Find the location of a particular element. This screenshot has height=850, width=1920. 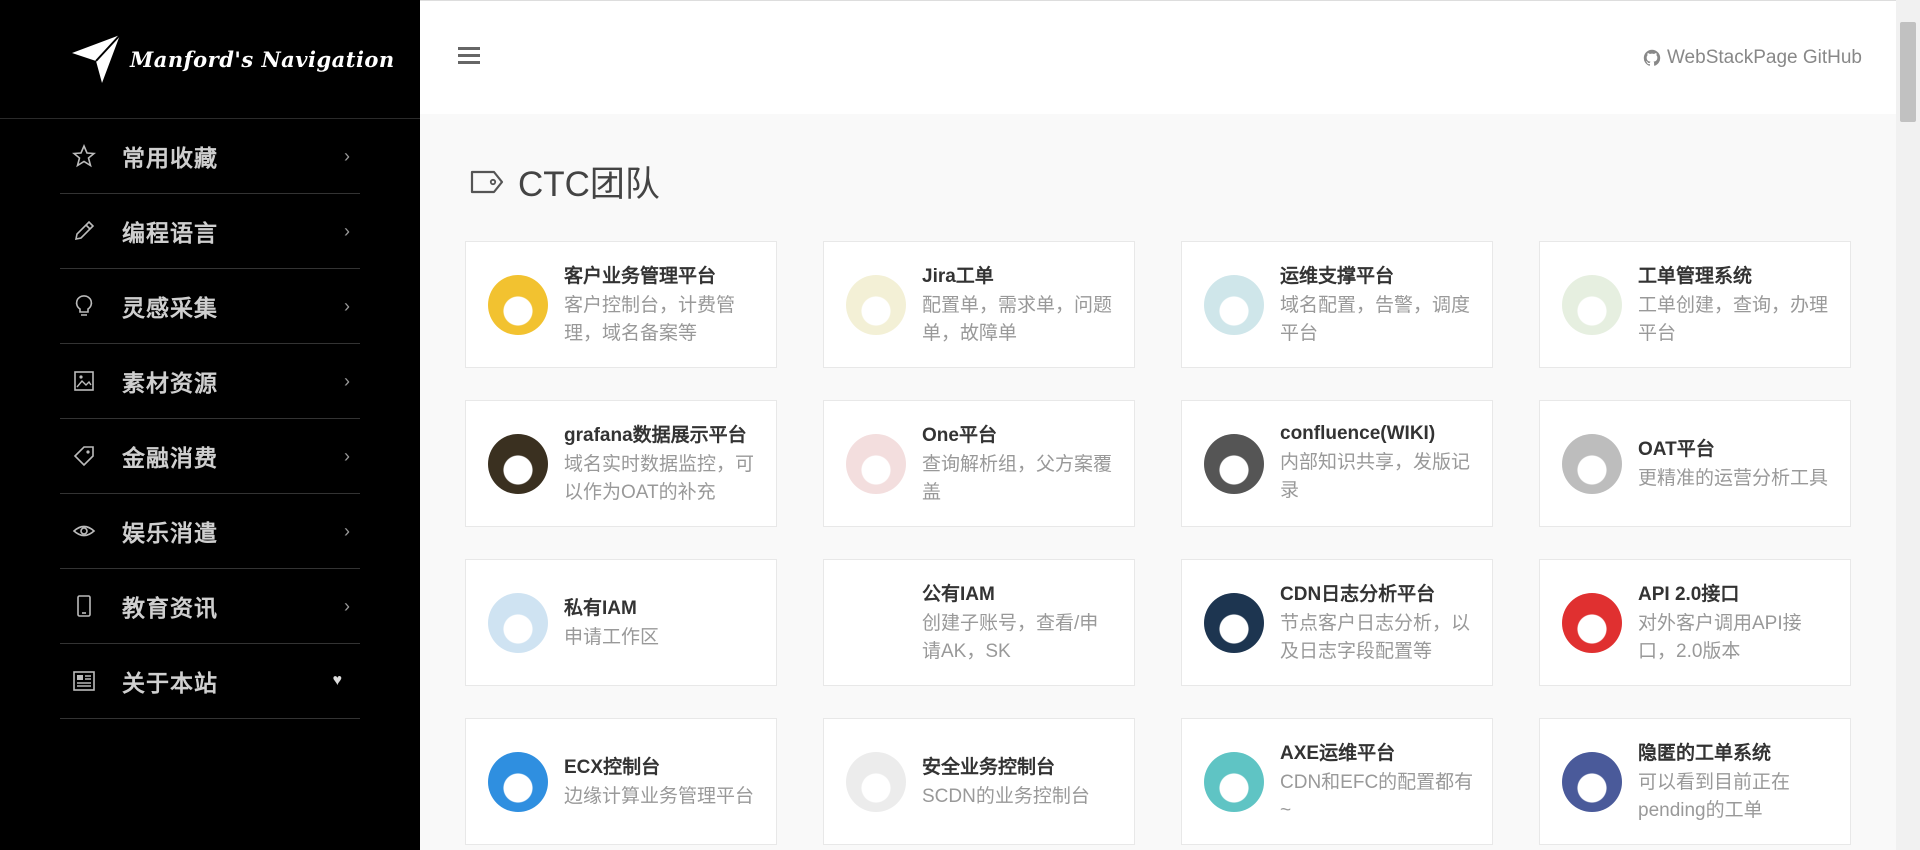

site-title: API 2.0接口 is located at coordinates (1689, 594).